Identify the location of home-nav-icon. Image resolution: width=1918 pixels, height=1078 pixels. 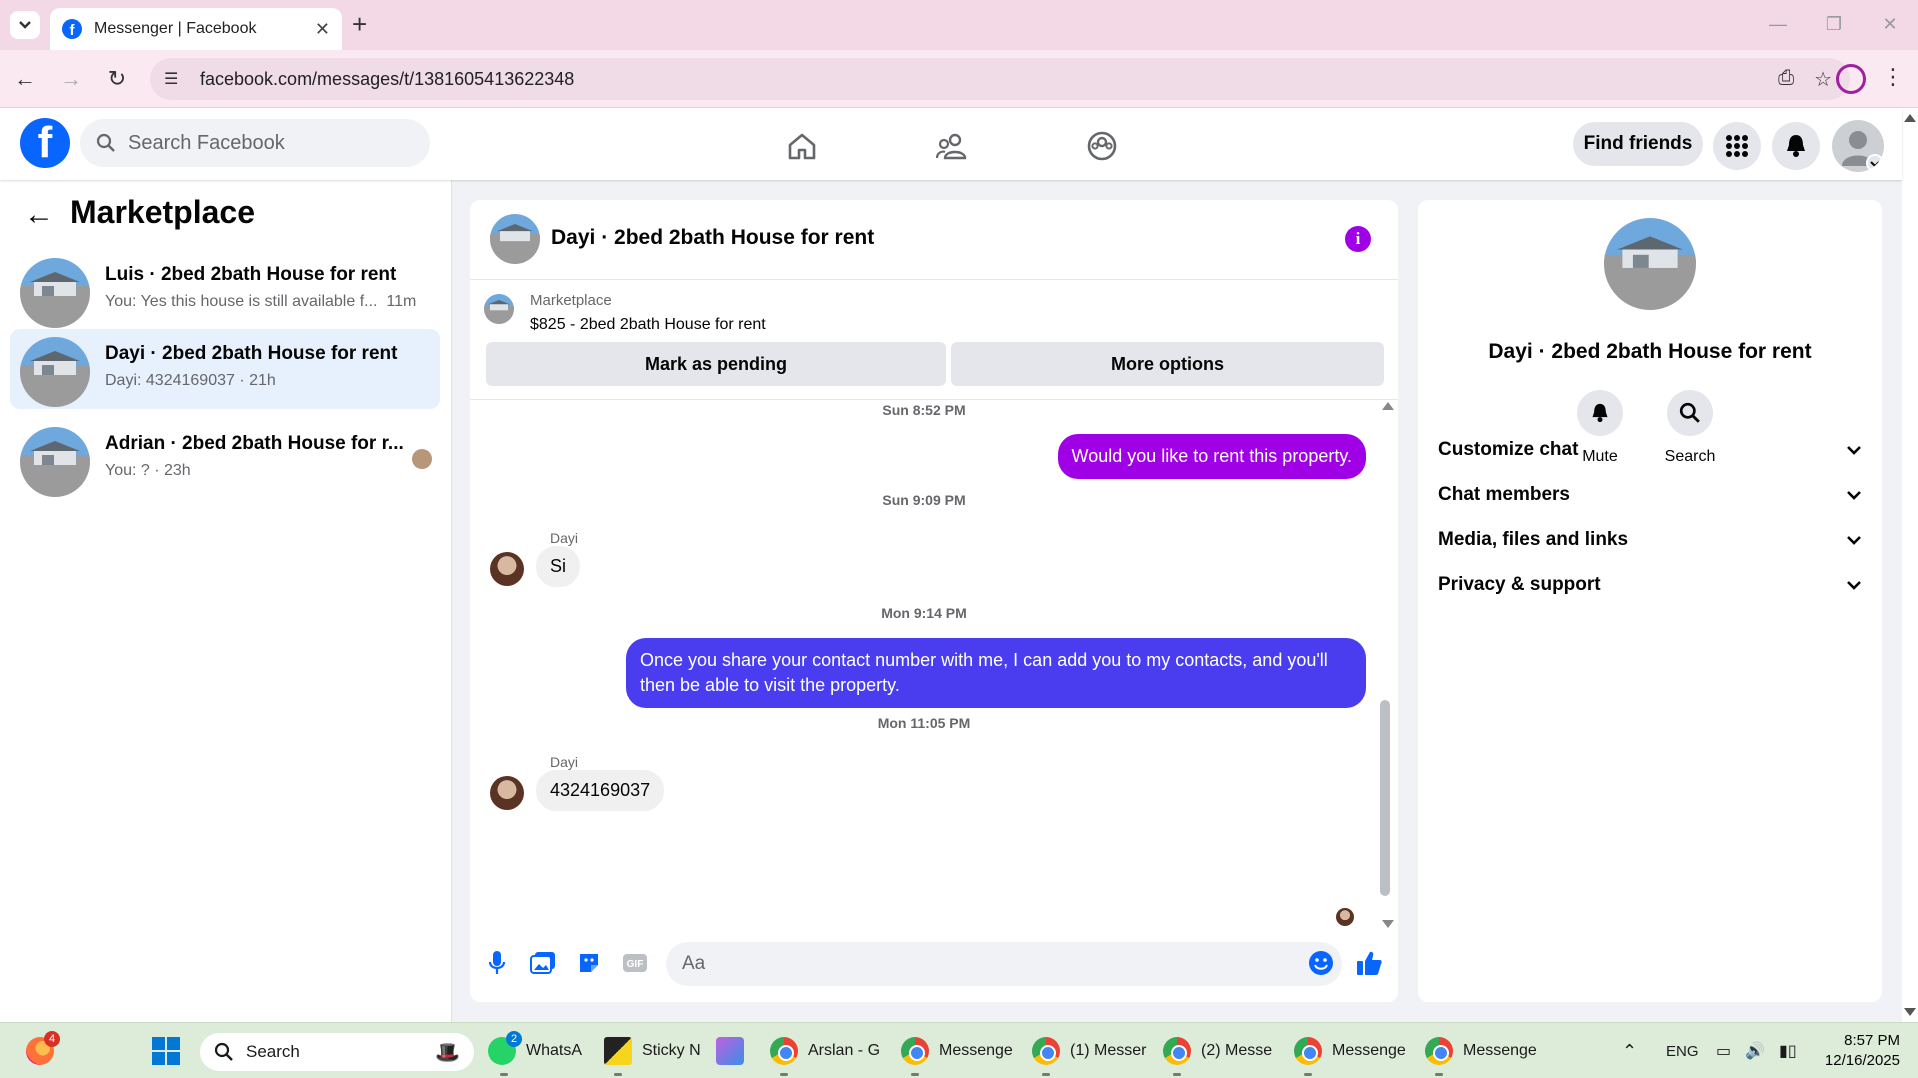
(802, 146).